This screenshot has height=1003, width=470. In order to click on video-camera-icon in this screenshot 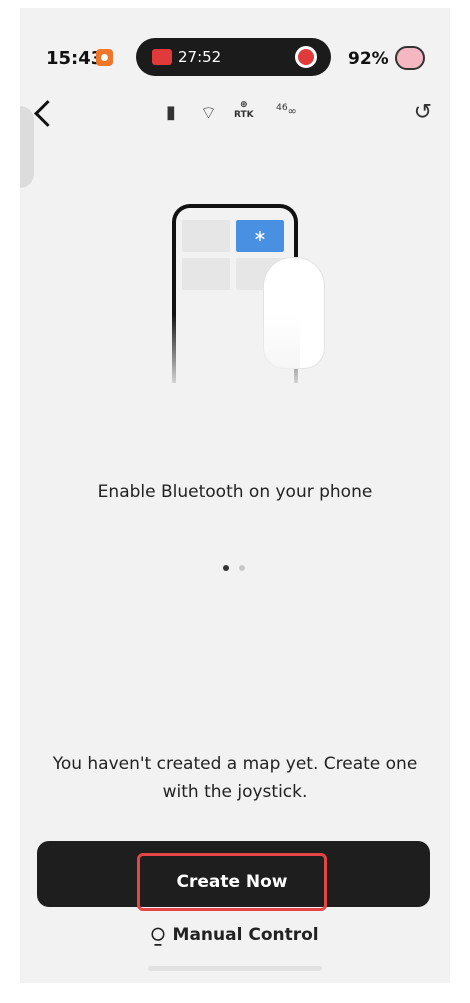, I will do `click(162, 57)`.